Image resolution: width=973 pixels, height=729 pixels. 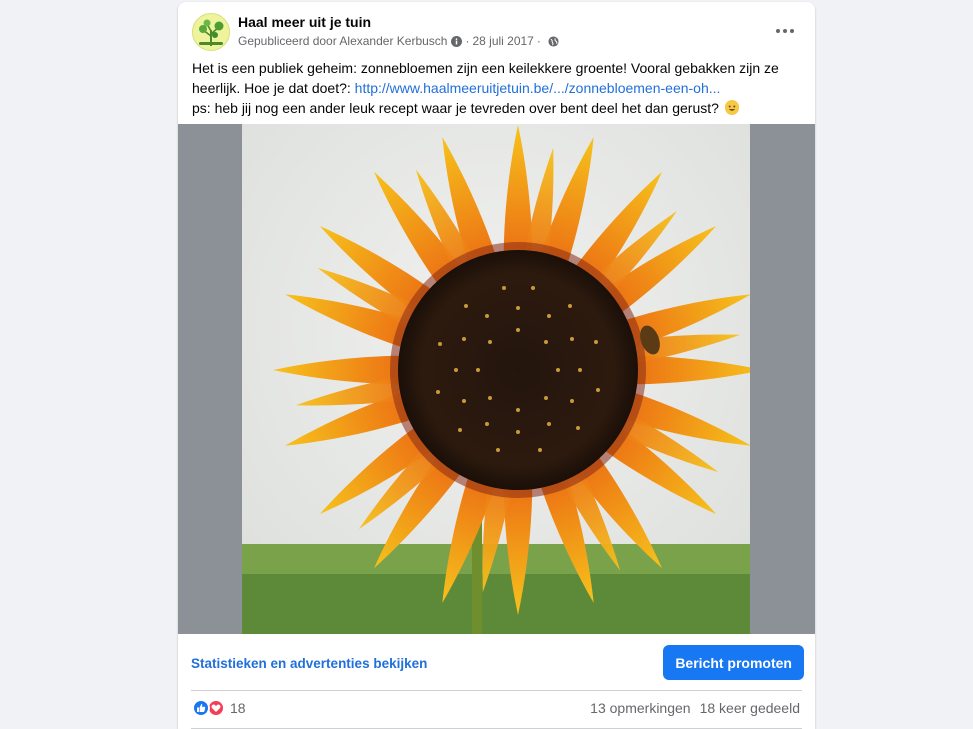 I want to click on page-avatar, so click(x=211, y=32).